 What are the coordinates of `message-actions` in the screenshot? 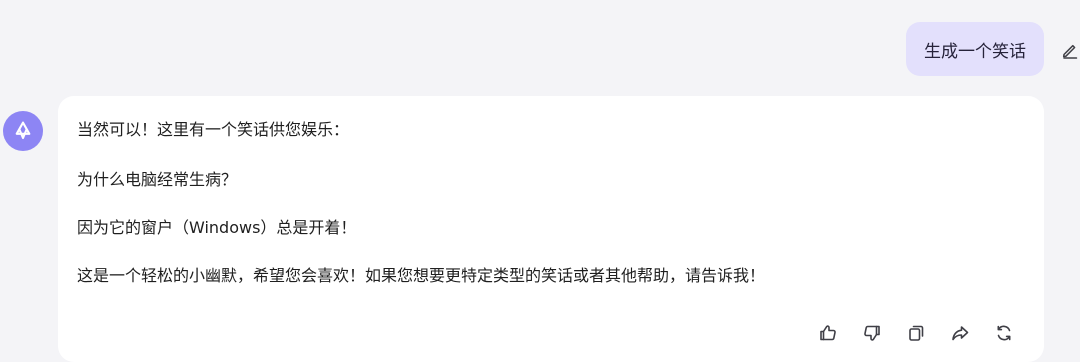 It's located at (916, 333).